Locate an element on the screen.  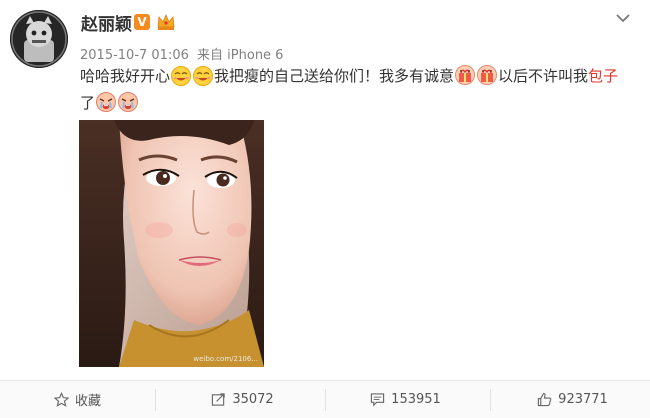
chevron-down-icon is located at coordinates (623, 17).